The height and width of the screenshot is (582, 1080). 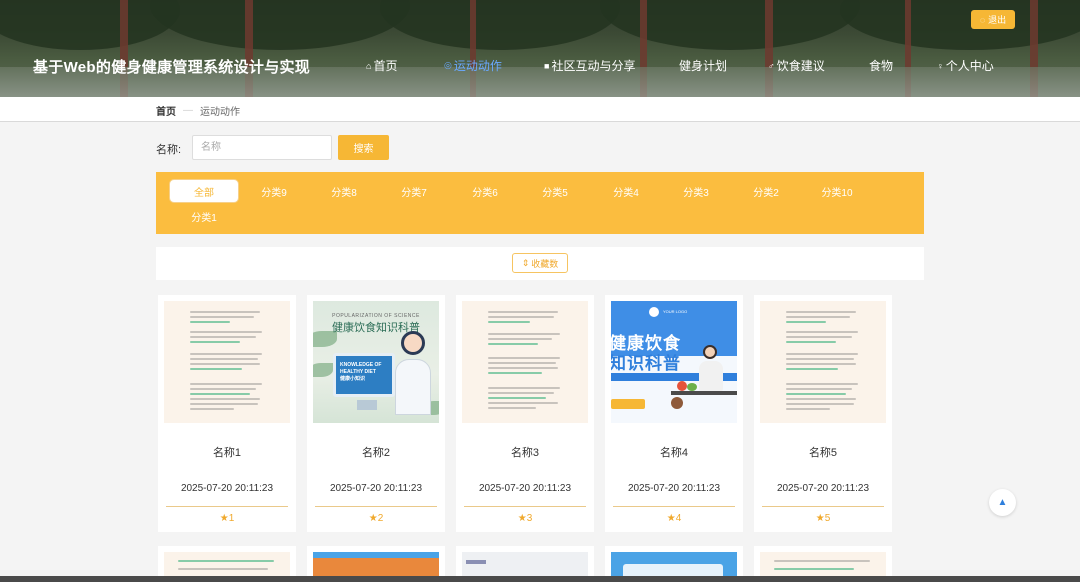 I want to click on bike-icon: ♂, so click(x=771, y=65).